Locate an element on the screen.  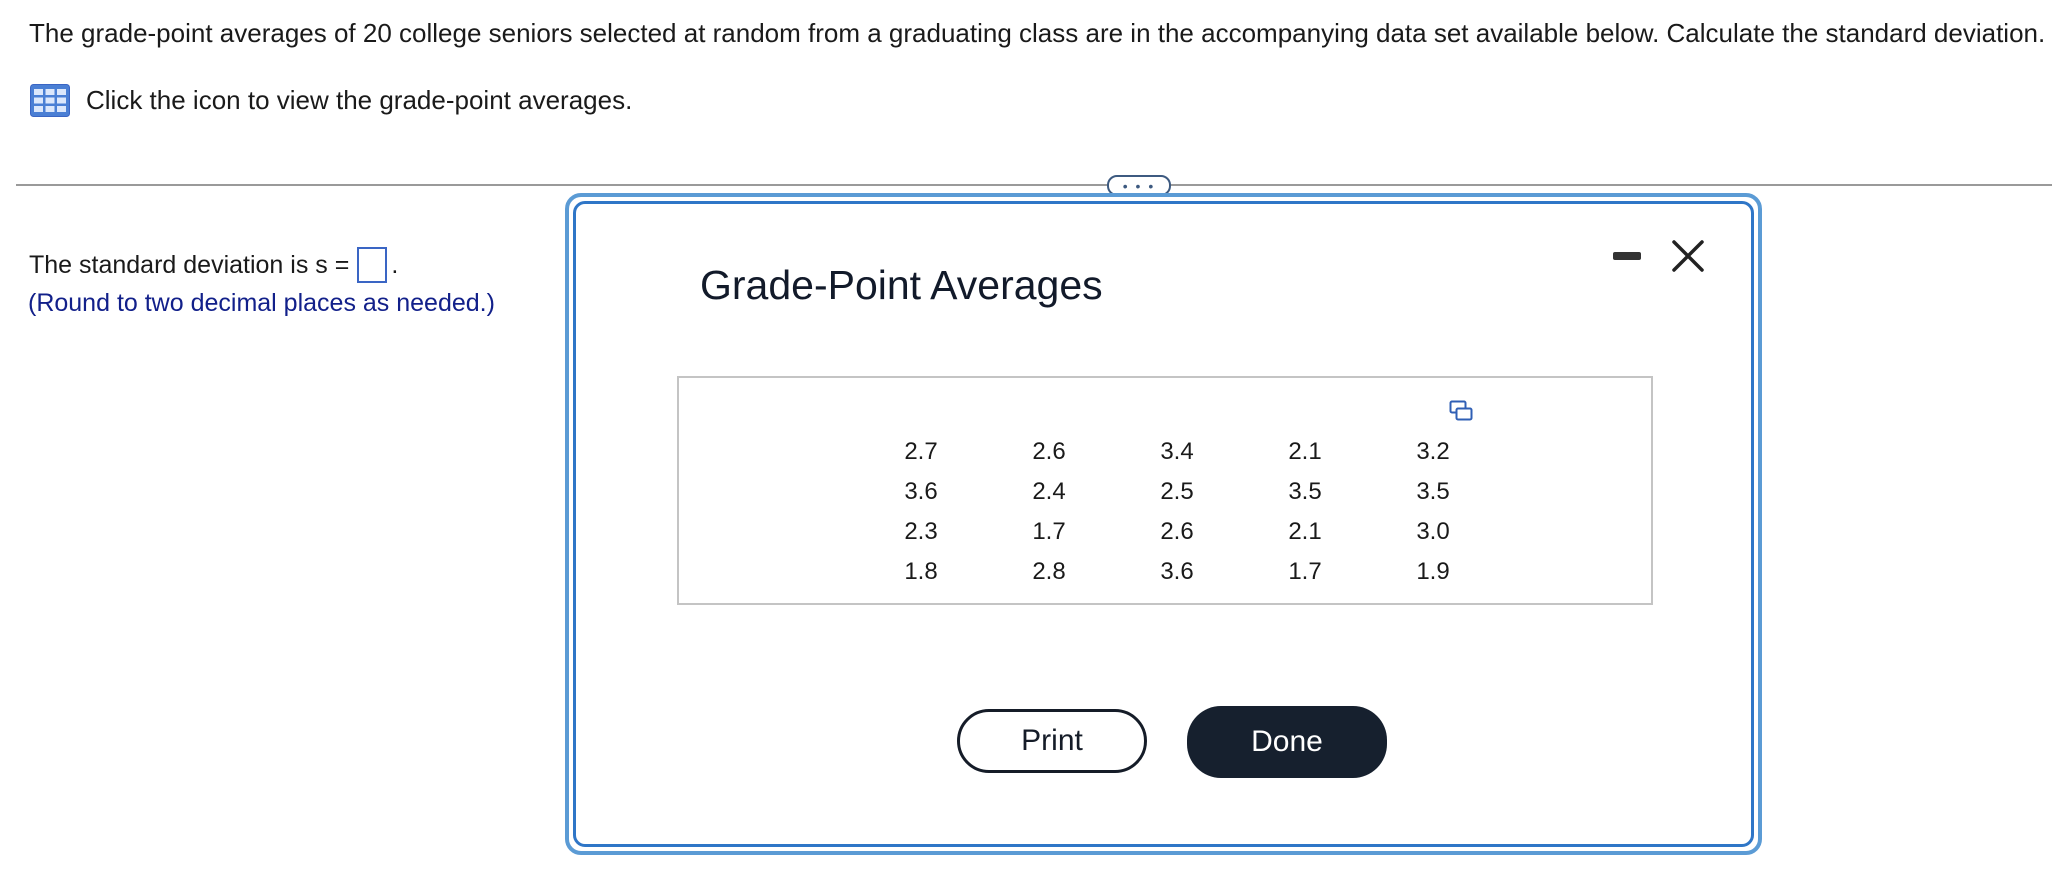
rounding-note: (Round to two decimal places as needed.) is located at coordinates (261, 303).